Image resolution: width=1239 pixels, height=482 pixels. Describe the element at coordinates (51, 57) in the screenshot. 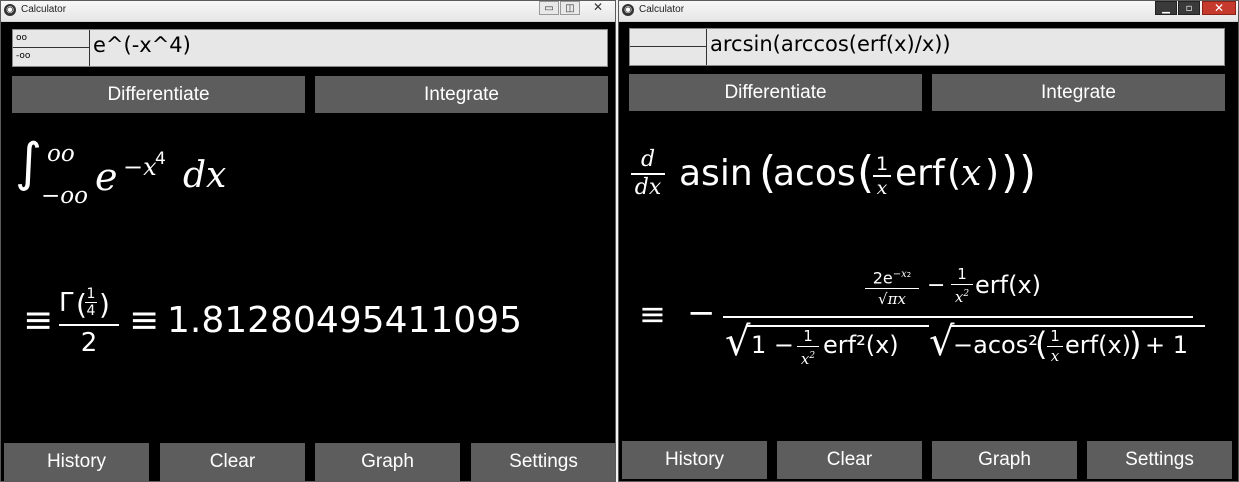

I see `lower-bound-field: -oo` at that location.